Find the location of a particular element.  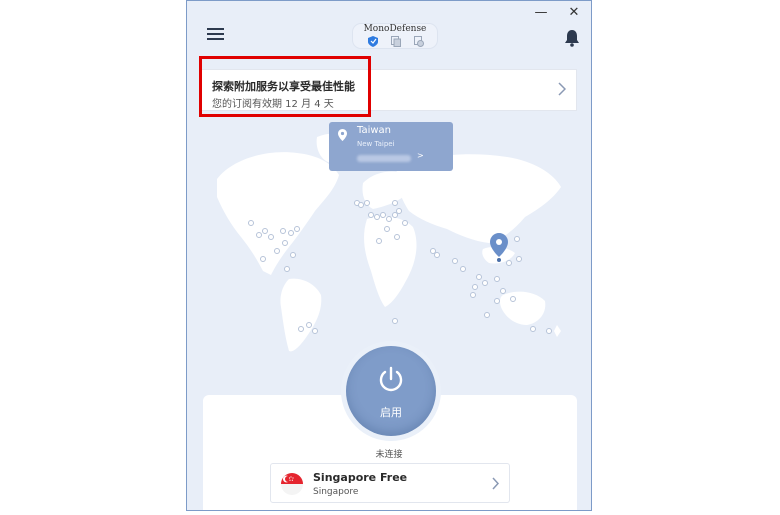

title-bar: — ✕ MonoDefense is located at coordinates (389, 32).